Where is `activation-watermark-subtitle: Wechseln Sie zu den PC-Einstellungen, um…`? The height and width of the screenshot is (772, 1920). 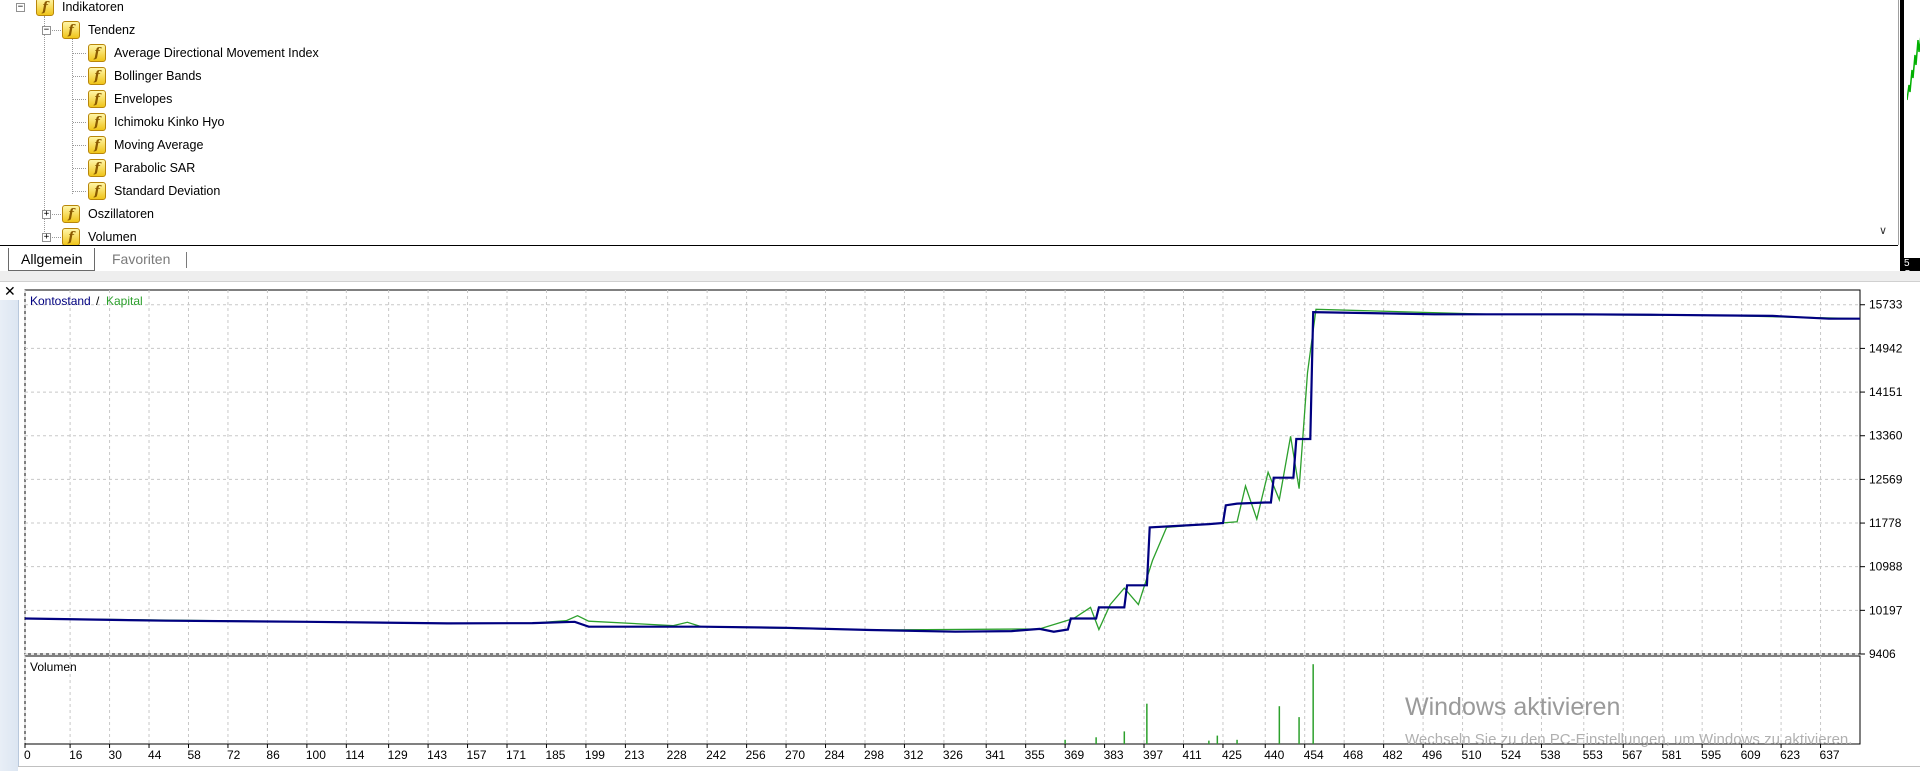
activation-watermark-subtitle: Wechseln Sie zu den PC-Einstellungen, um… is located at coordinates (1629, 739).